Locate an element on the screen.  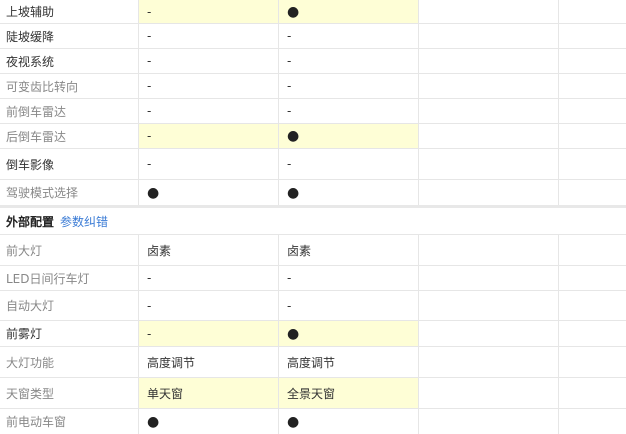
table-row: 前电动车窗 ● ● is located at coordinates (313, 421).